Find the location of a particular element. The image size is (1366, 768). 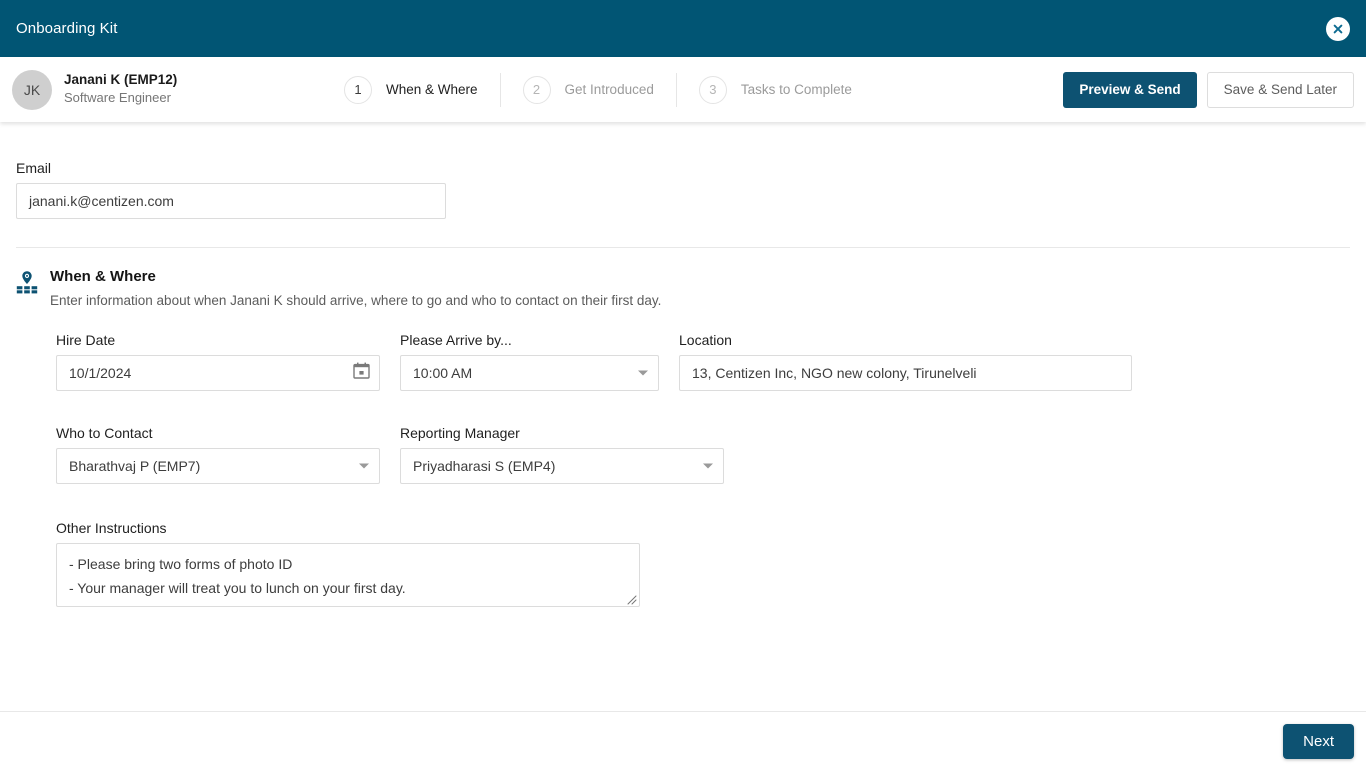

close-icon is located at coordinates (1338, 29).